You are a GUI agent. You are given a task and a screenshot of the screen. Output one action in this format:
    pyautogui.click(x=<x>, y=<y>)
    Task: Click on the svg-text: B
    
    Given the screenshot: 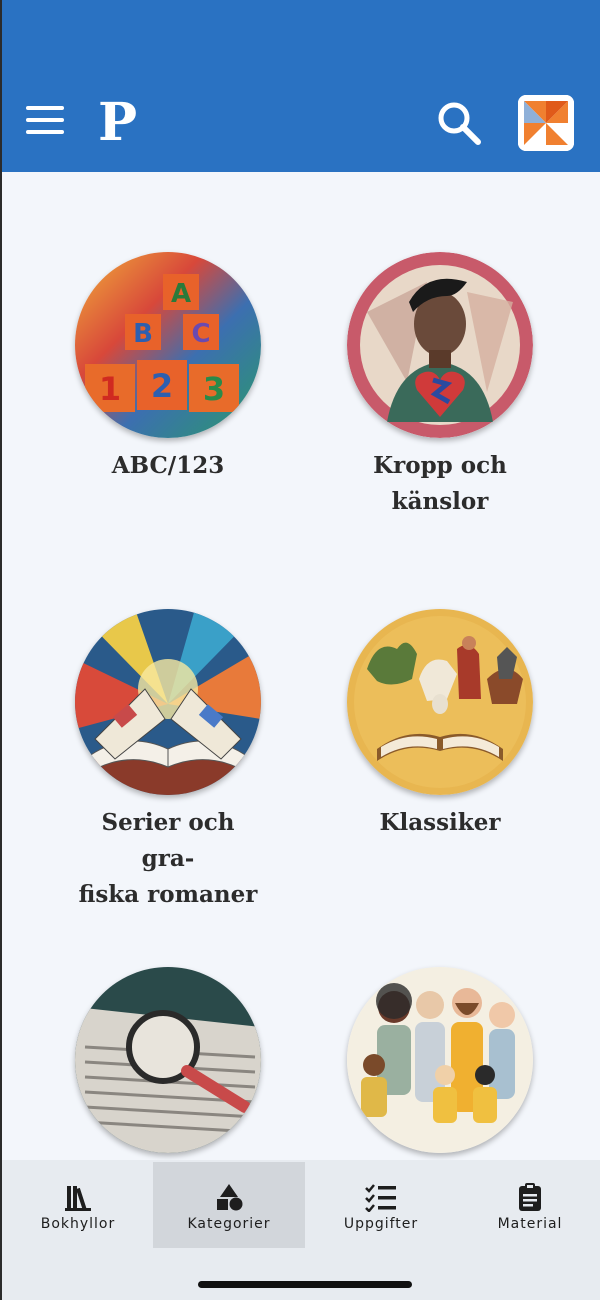 What is the action you would take?
    pyautogui.click(x=143, y=334)
    